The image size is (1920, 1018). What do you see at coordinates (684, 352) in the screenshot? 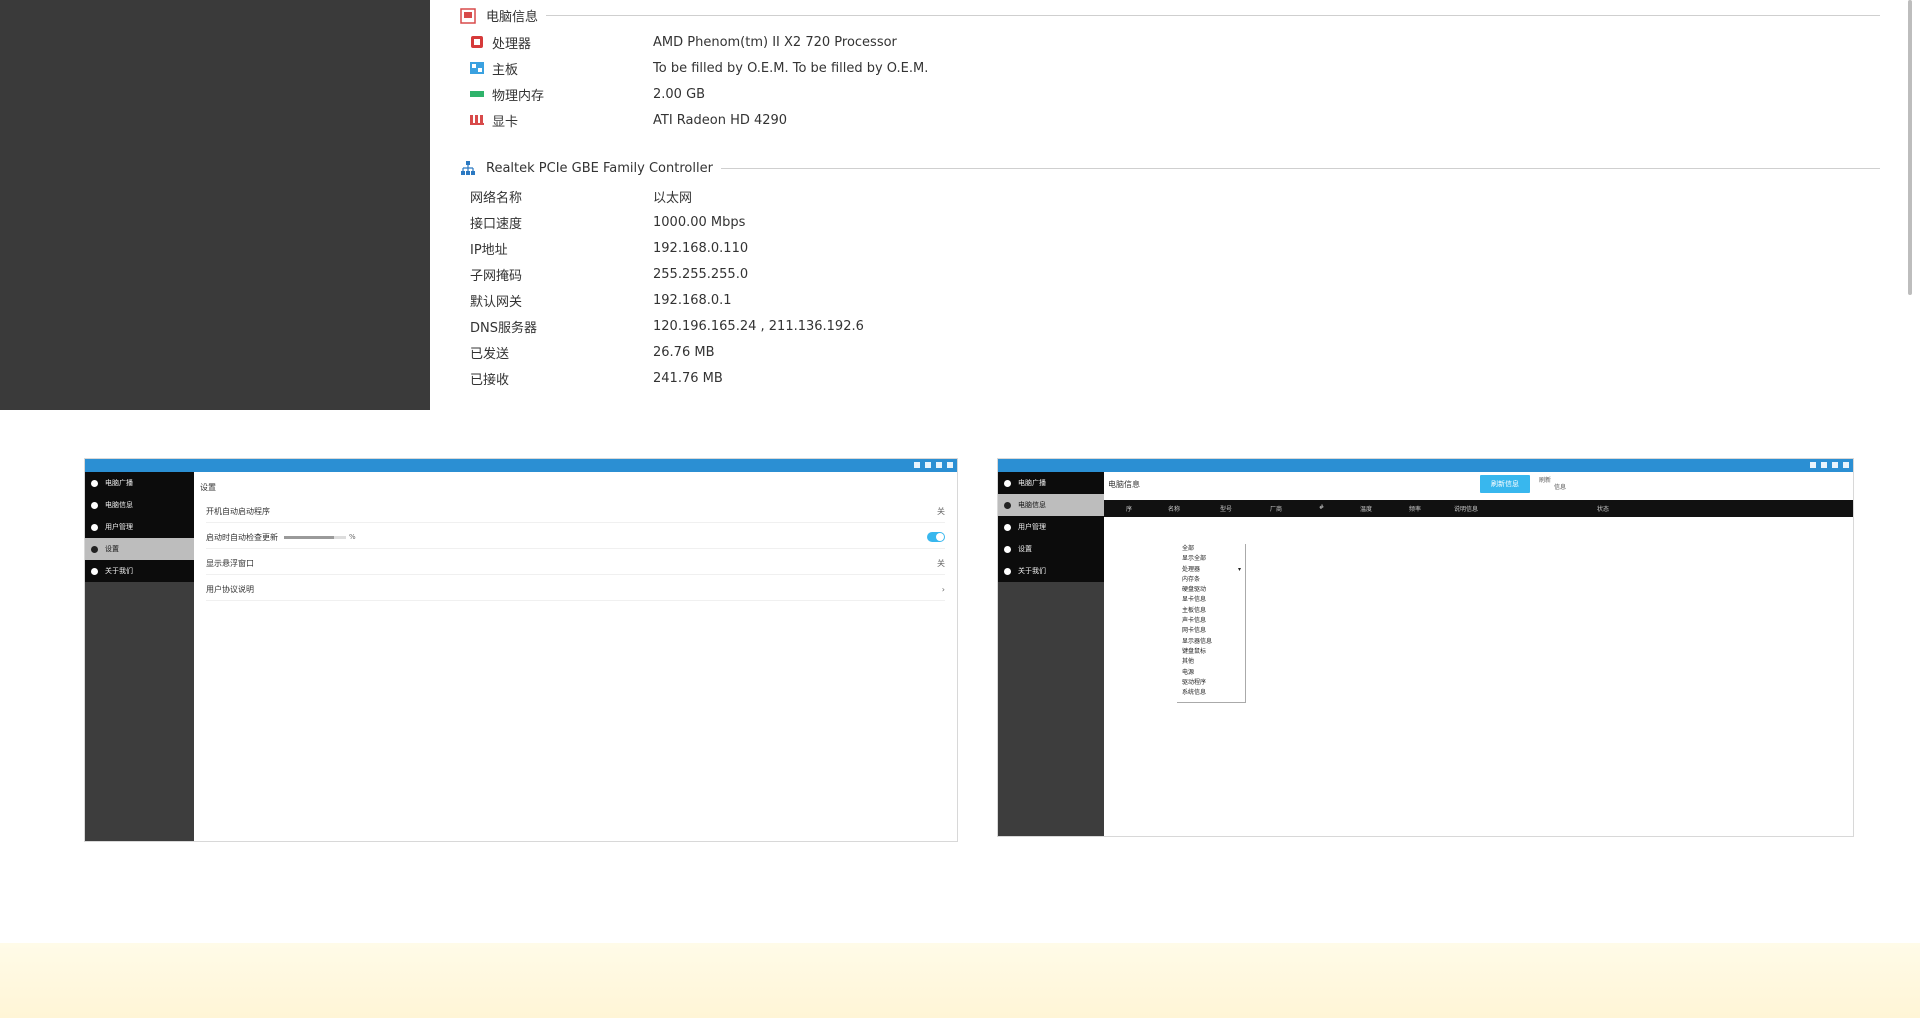
I see `network-value: 26.76 MB` at bounding box center [684, 352].